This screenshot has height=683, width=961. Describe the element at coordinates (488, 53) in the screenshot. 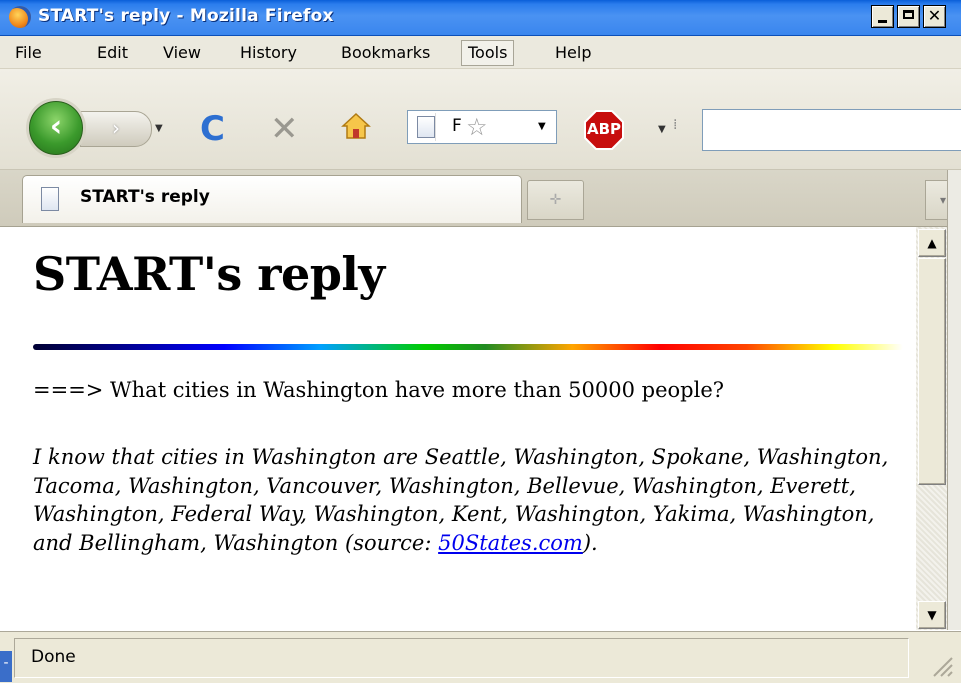

I see `menu-tools: Tools` at that location.